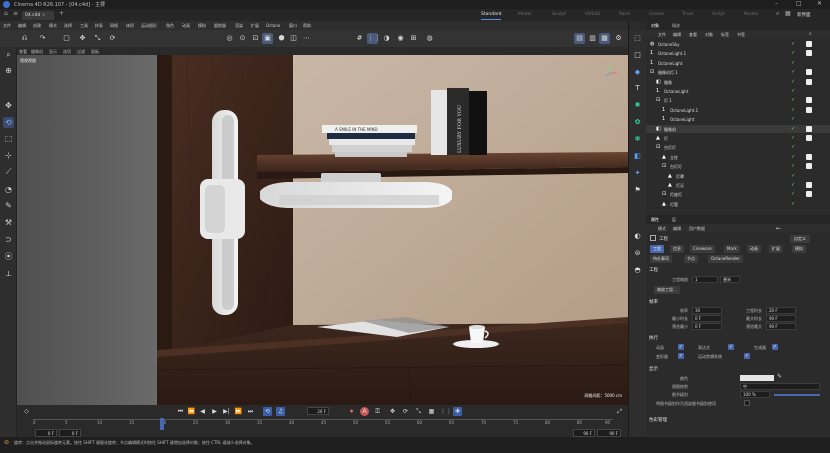 The width and height of the screenshot is (830, 453). I want to click on om-search-icon: ⌕, so click(810, 34).